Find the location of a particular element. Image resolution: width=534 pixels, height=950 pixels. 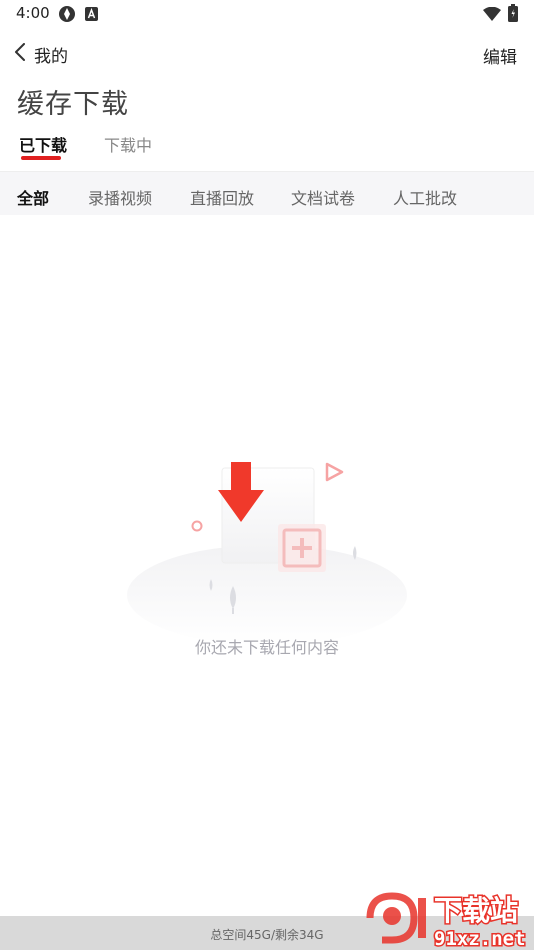

app-notification-icon is located at coordinates (67, 16).